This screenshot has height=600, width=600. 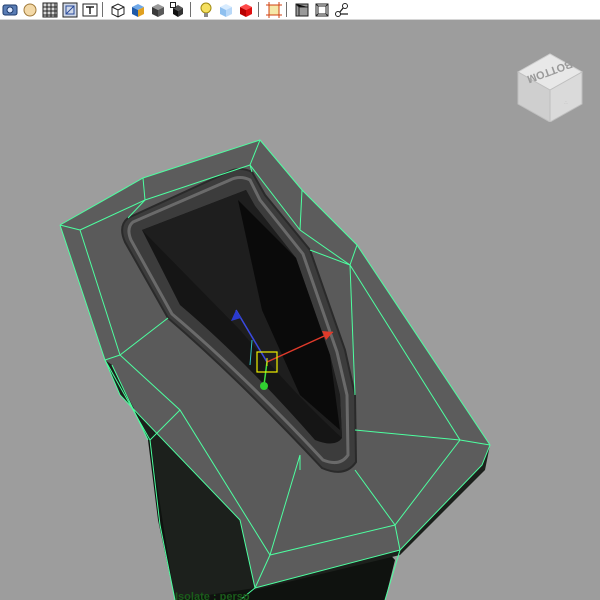 I want to click on xray-icon, so click(x=225, y=9).